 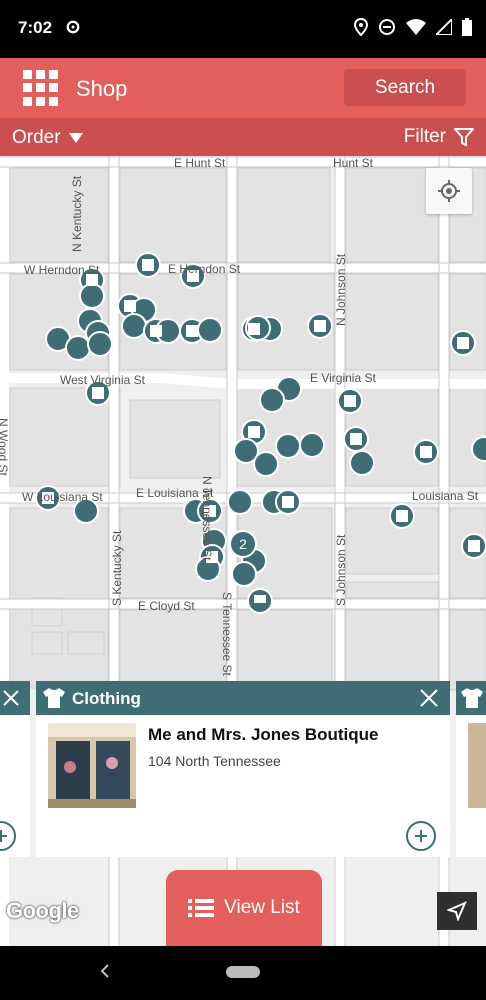 I want to click on partial-card-left, so click(x=15, y=769).